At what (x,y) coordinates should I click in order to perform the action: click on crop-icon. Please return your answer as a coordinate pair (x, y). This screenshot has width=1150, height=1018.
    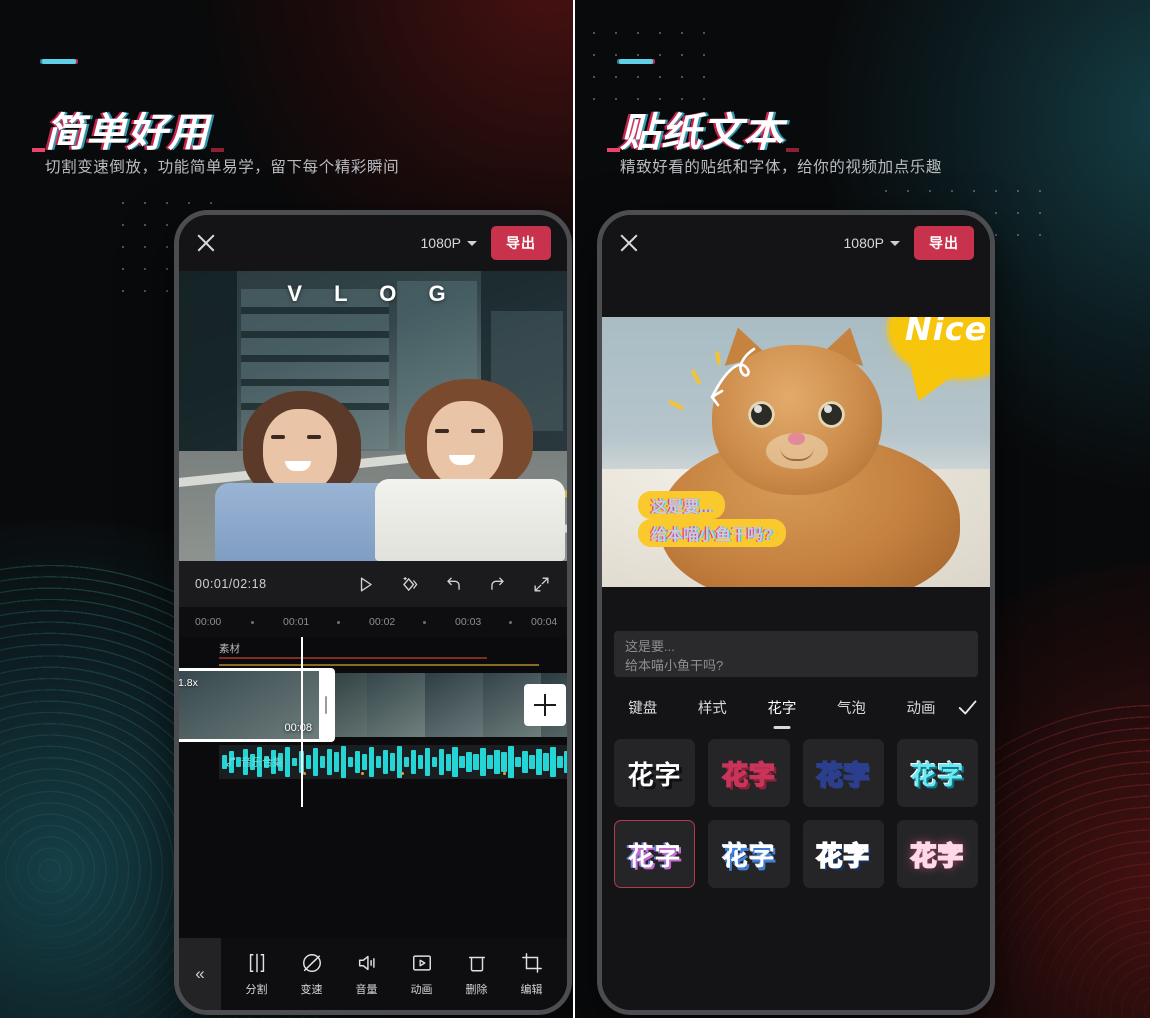
    Looking at the image, I should click on (531, 962).